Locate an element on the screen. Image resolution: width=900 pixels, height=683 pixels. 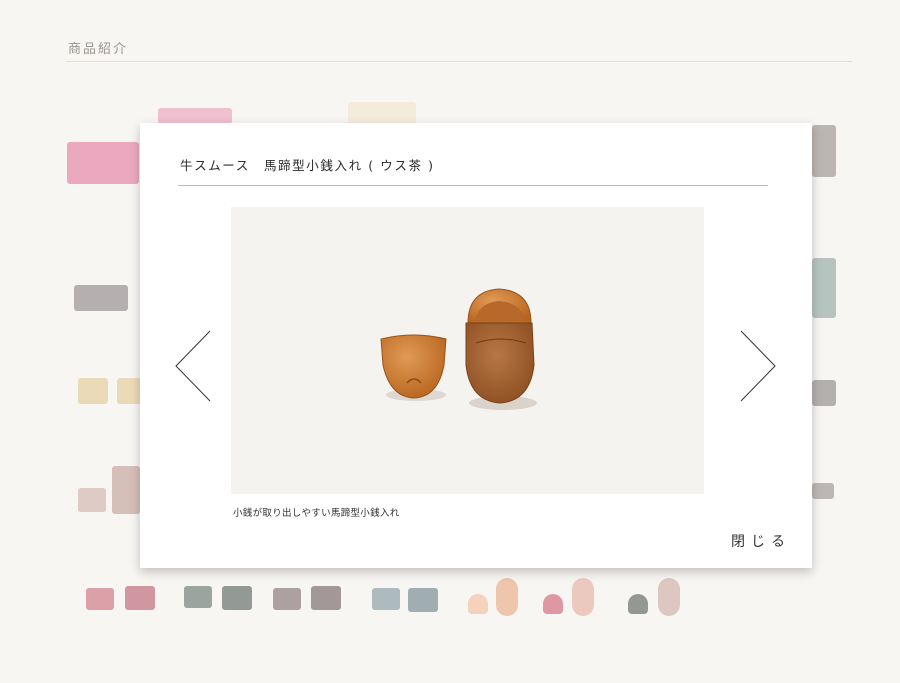
prev-button is located at coordinates (194, 366).